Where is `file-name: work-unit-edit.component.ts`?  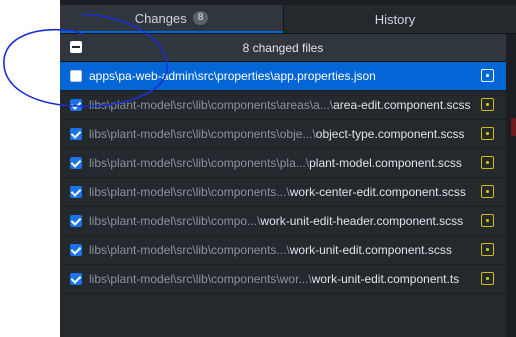 file-name: work-unit-edit.component.ts is located at coordinates (385, 279).